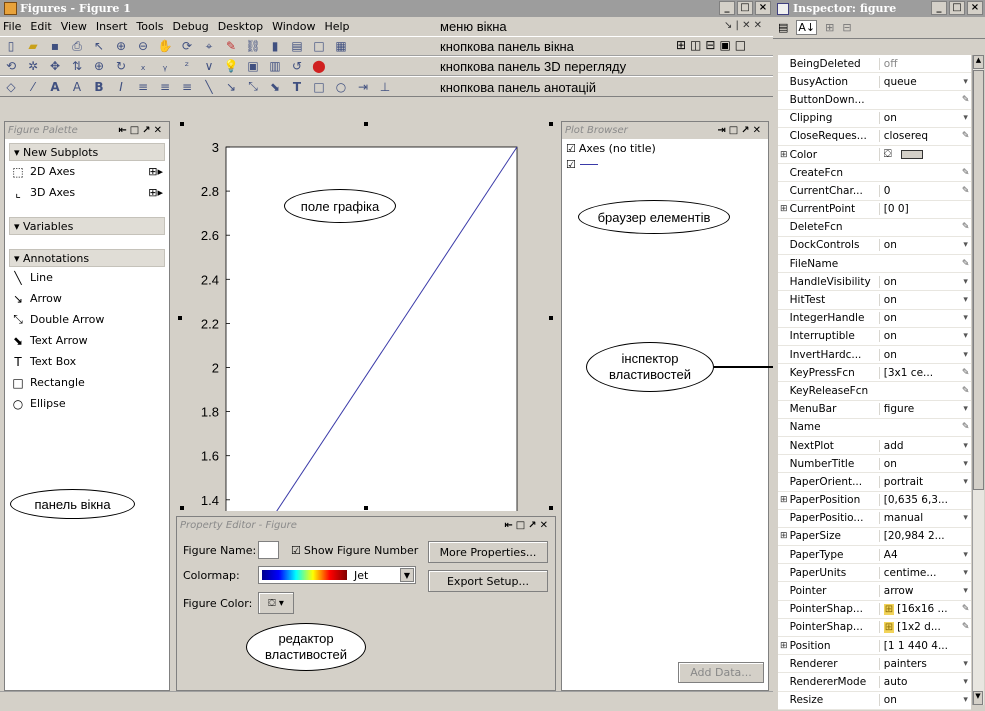 This screenshot has height=711, width=985. I want to click on annotations-section: ▾ Annotations, so click(87, 258).